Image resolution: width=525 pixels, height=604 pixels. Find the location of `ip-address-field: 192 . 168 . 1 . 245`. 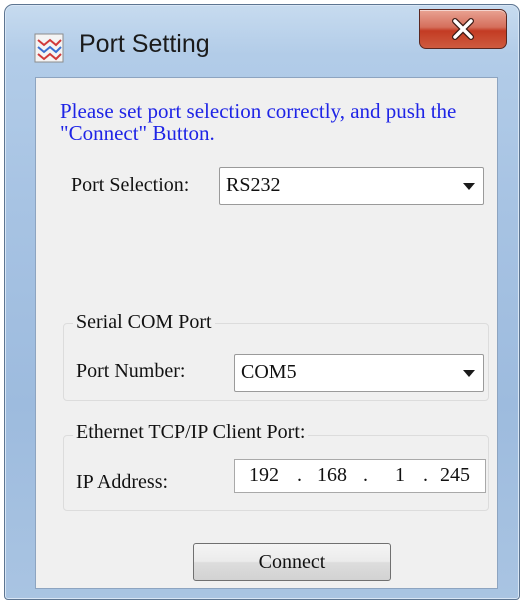

ip-address-field: 192 . 168 . 1 . 245 is located at coordinates (360, 476).